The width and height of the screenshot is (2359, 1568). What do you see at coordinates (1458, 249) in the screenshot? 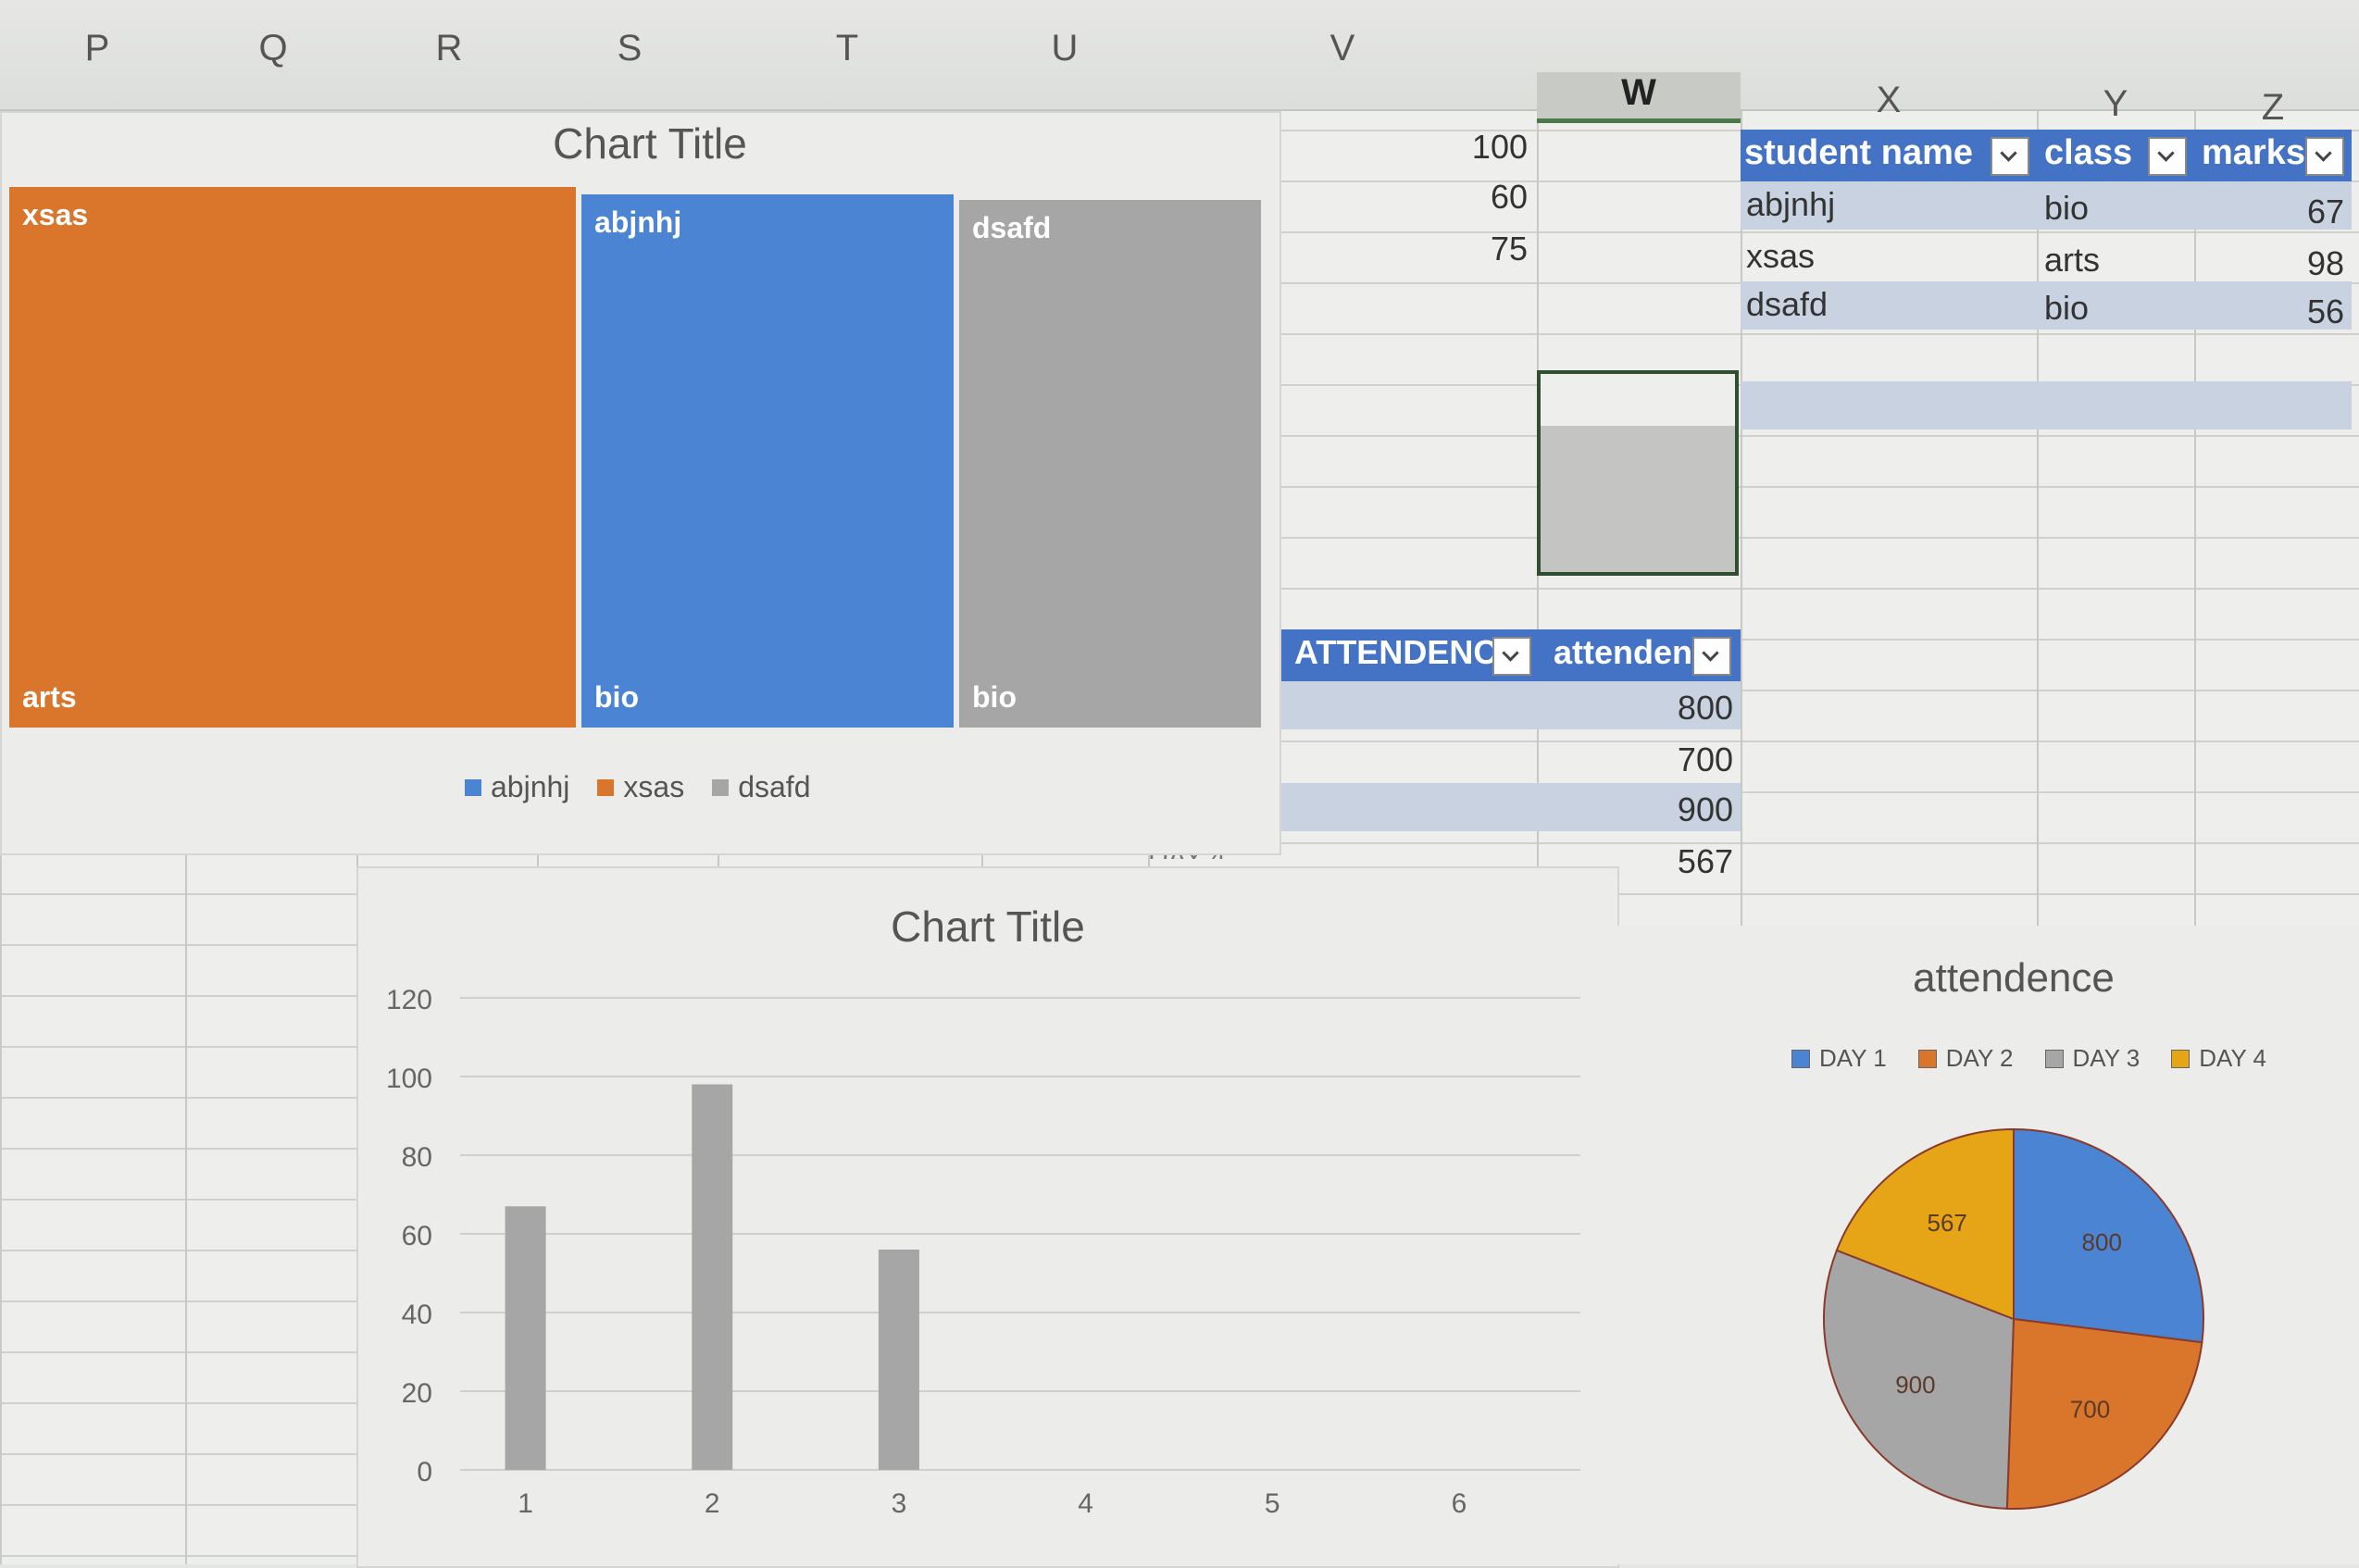
I see `cell-v-value: 75` at bounding box center [1458, 249].